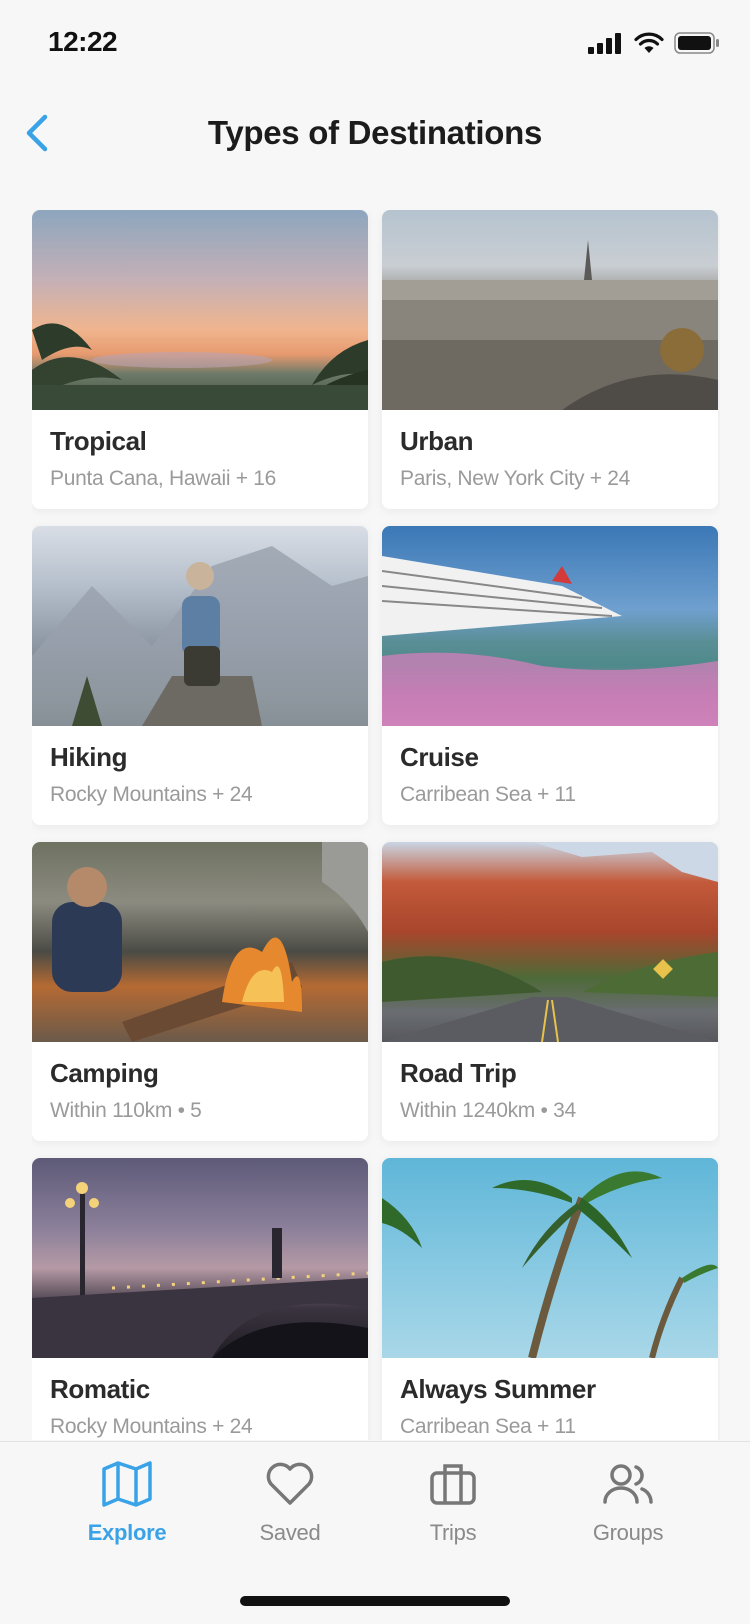 The width and height of the screenshot is (750, 1624). What do you see at coordinates (453, 1506) in the screenshot?
I see `tab-trips: Trips` at bounding box center [453, 1506].